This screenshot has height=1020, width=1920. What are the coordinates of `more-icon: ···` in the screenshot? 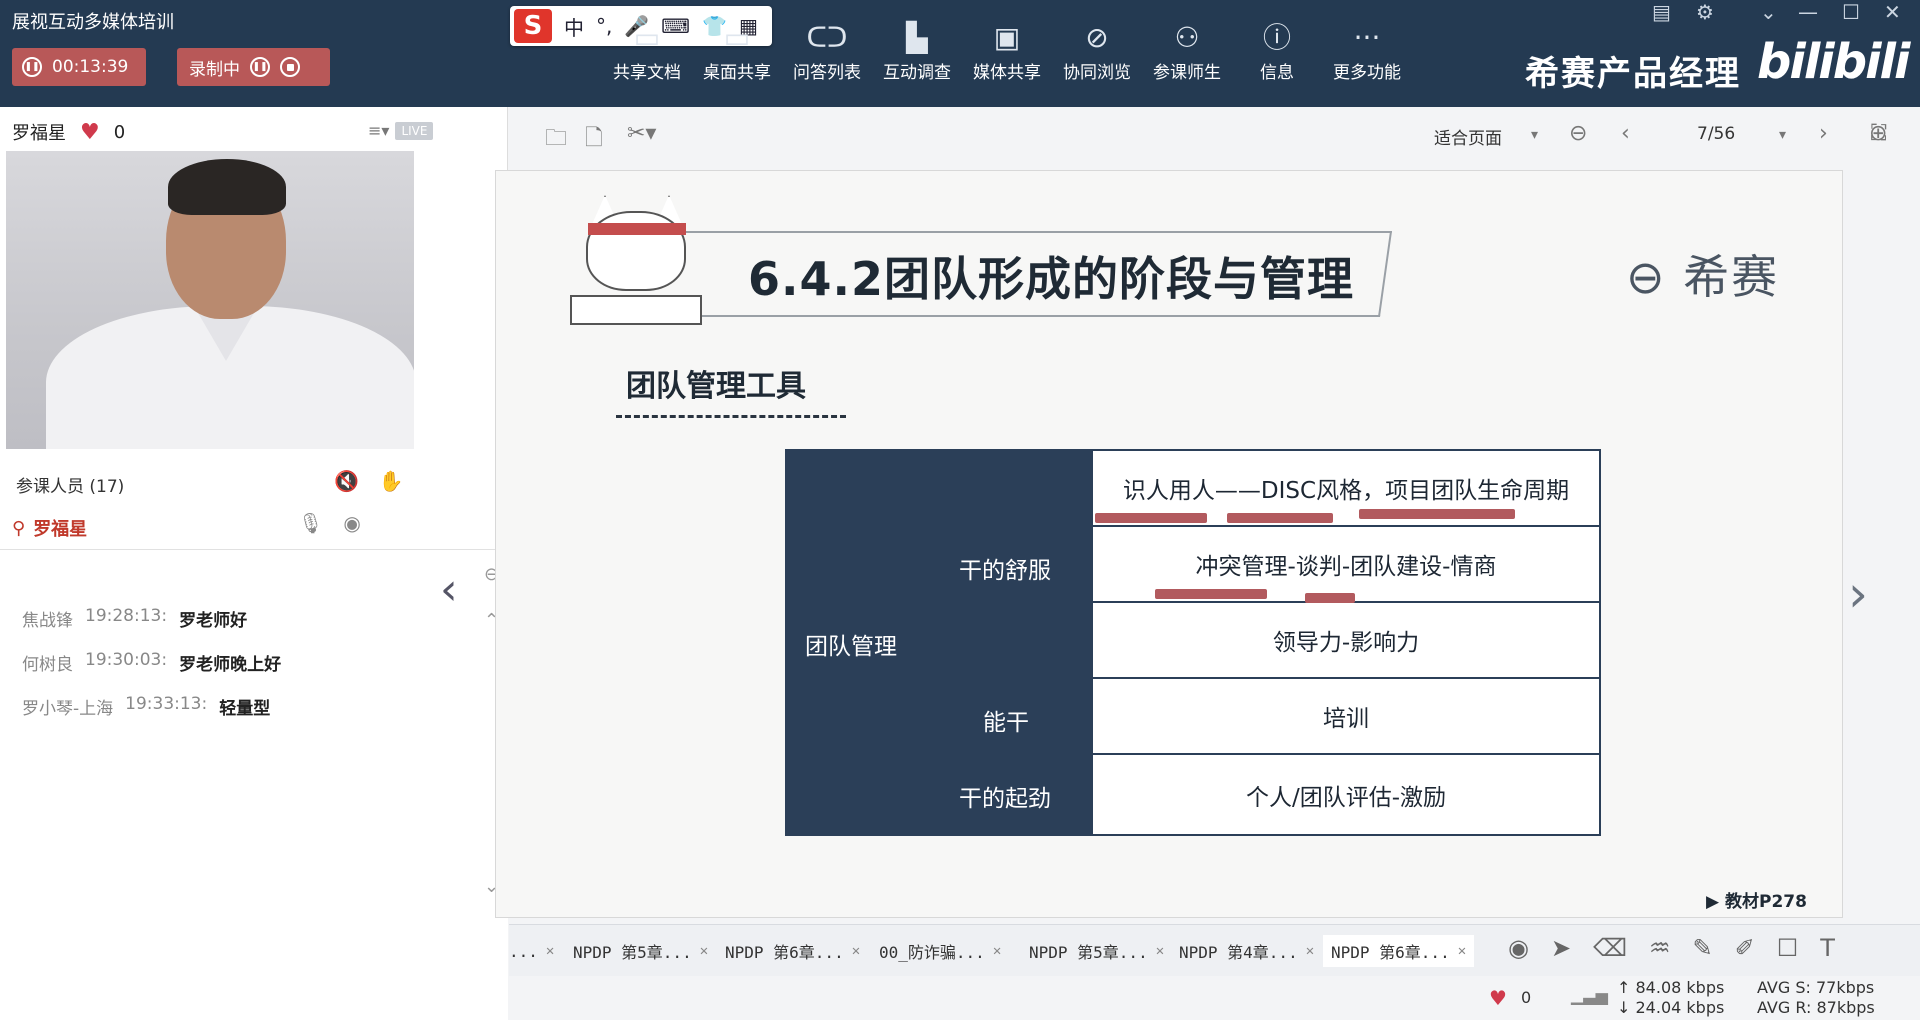 It's located at (1367, 37).